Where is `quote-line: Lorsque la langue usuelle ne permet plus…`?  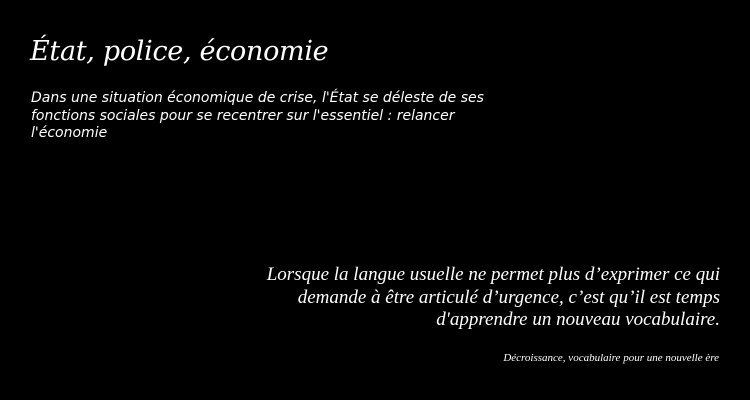
quote-line: Lorsque la langue usuelle ne permet plus… is located at coordinates (493, 274).